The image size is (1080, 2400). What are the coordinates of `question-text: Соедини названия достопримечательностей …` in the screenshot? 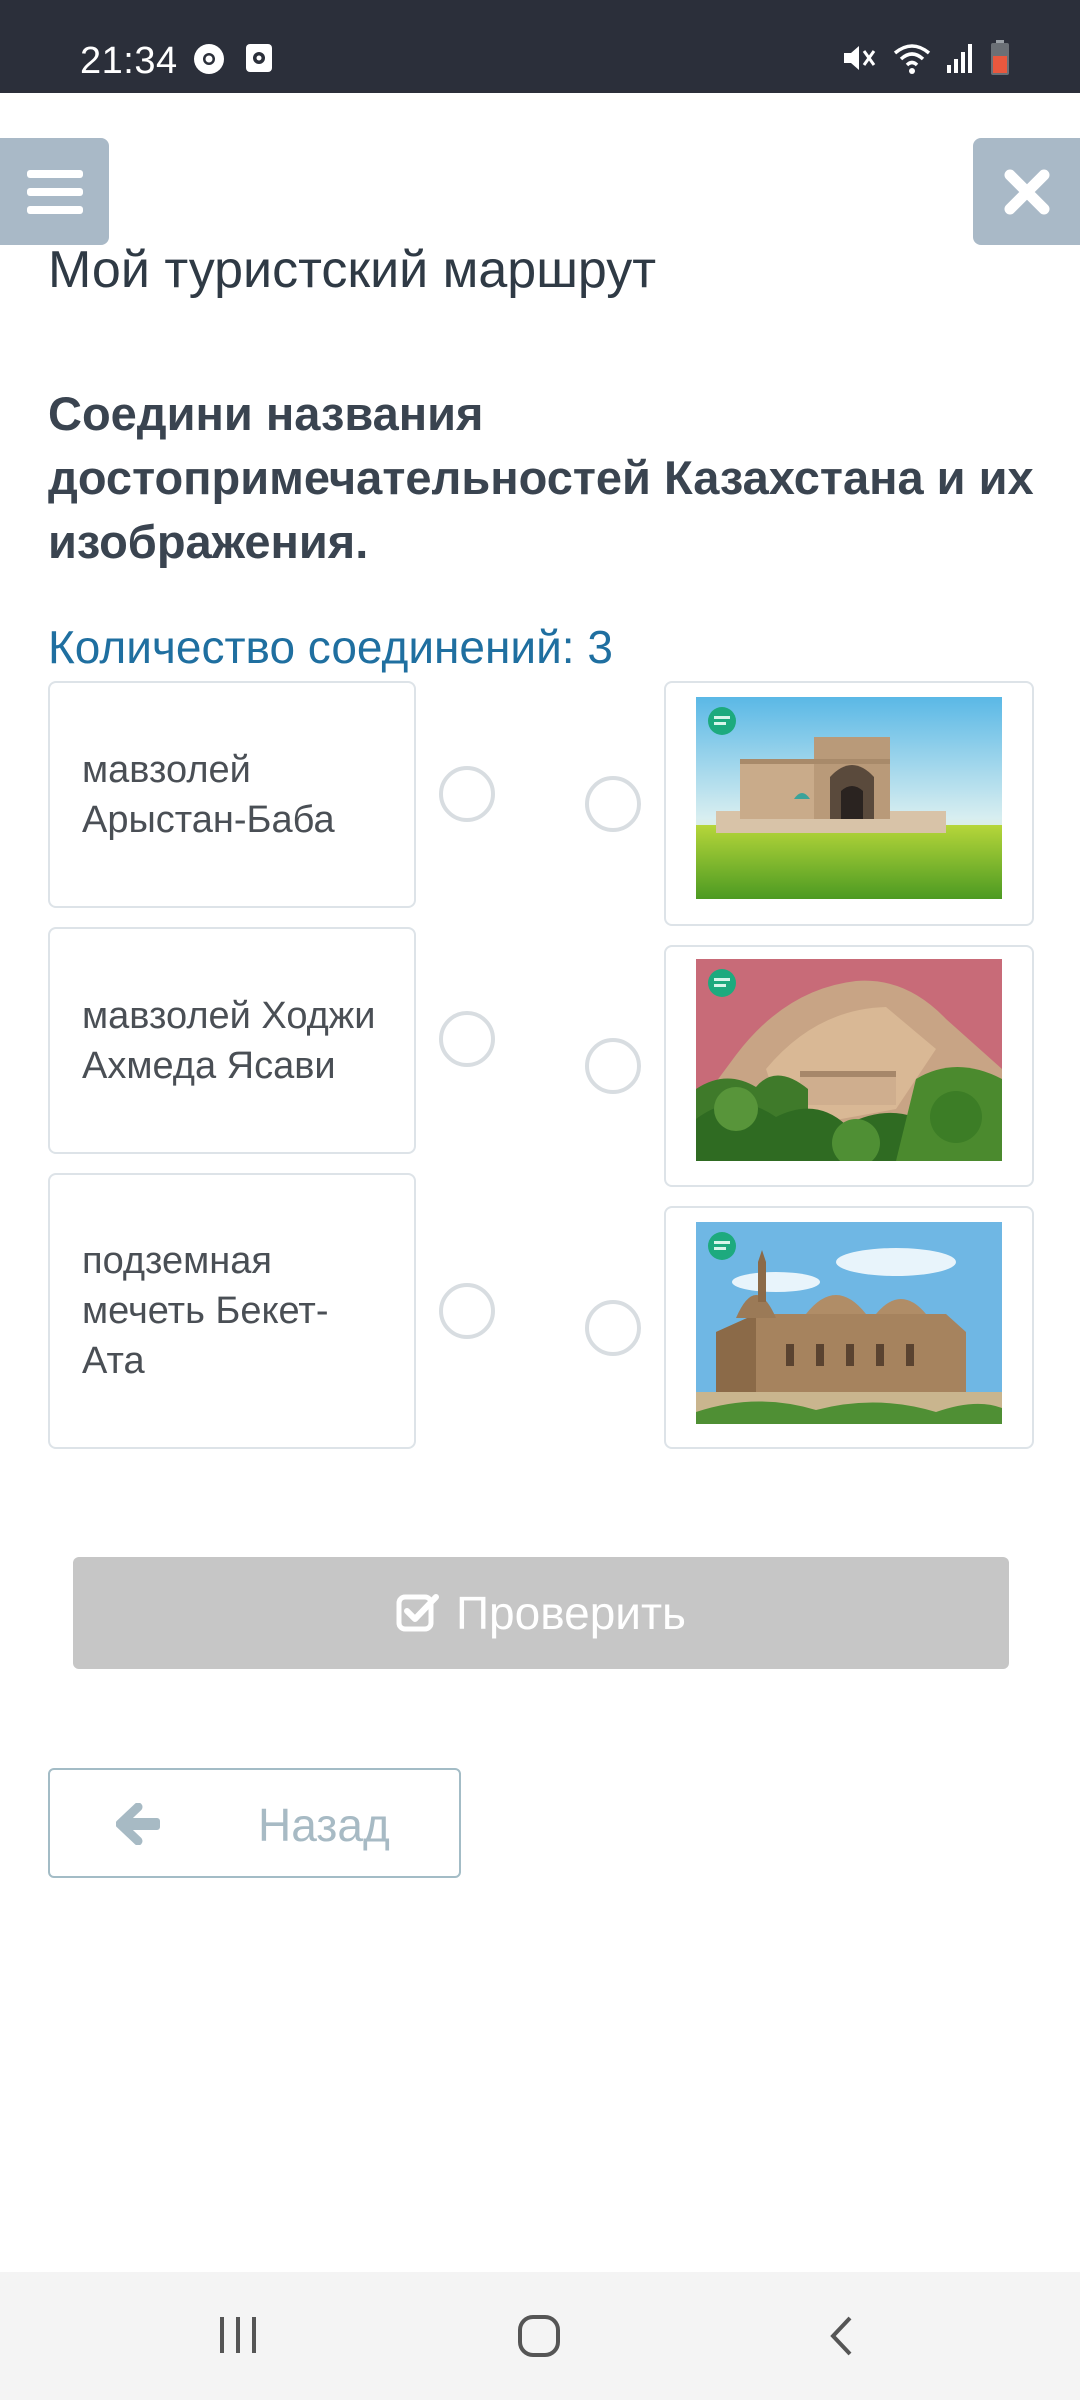 It's located at (541, 477).